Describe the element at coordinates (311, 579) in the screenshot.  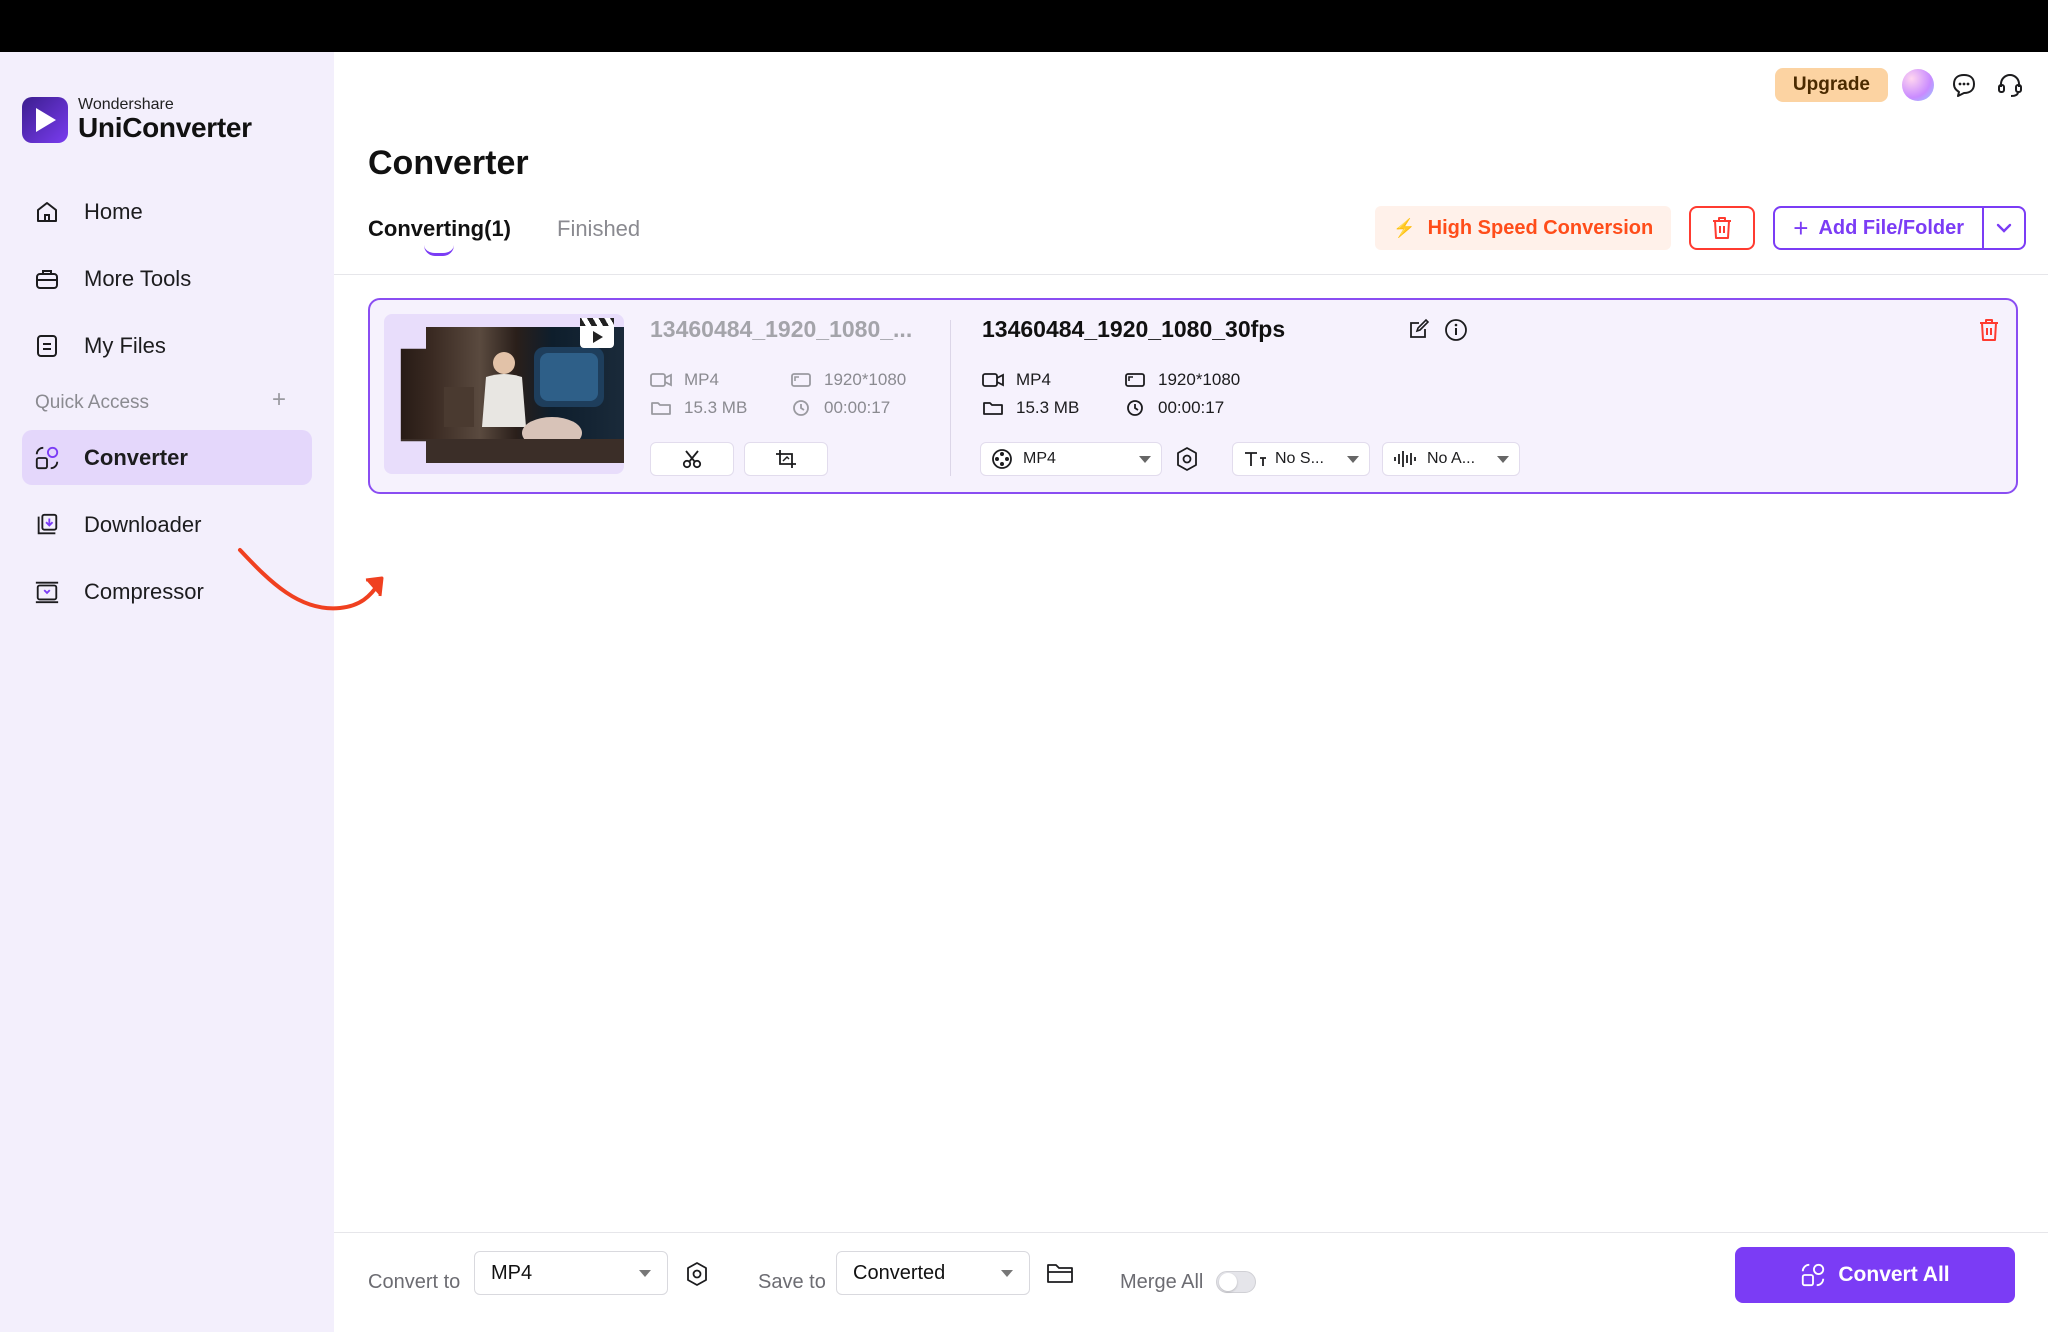
I see `annotation-arrow-icon` at that location.